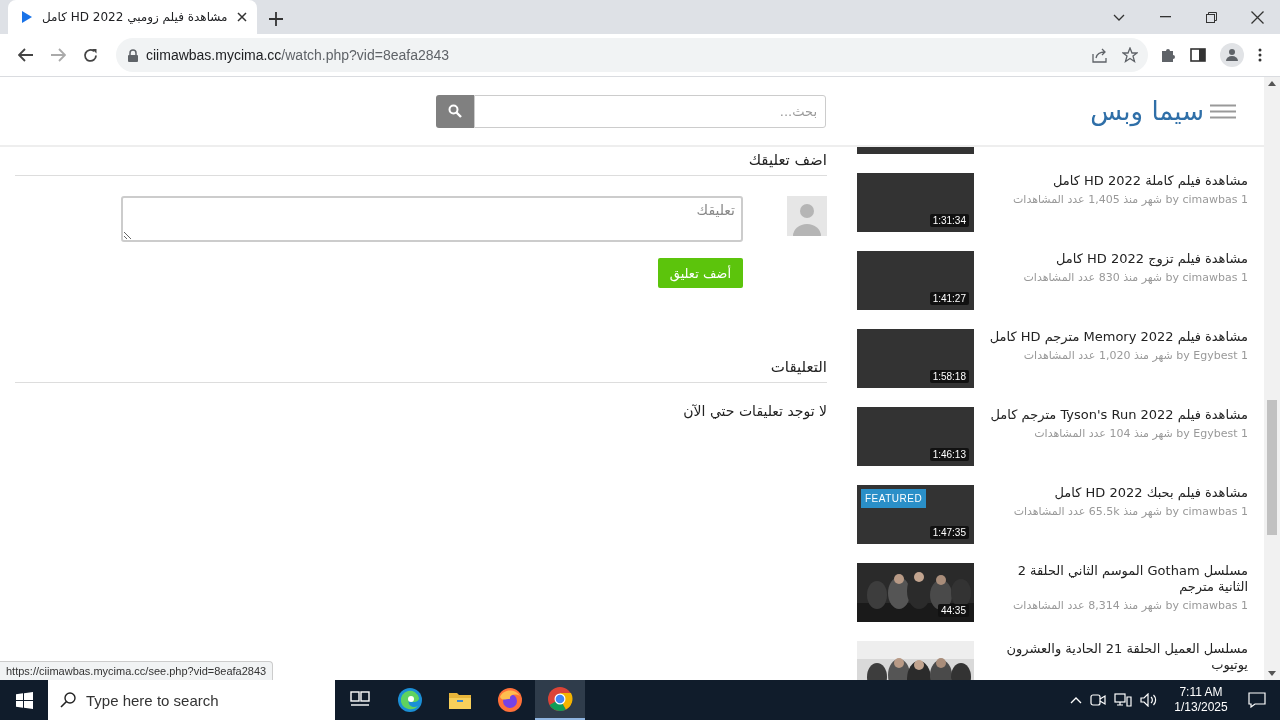  Describe the element at coordinates (915, 280) in the screenshot. I see `video-thumbnail: 1:41:27` at that location.